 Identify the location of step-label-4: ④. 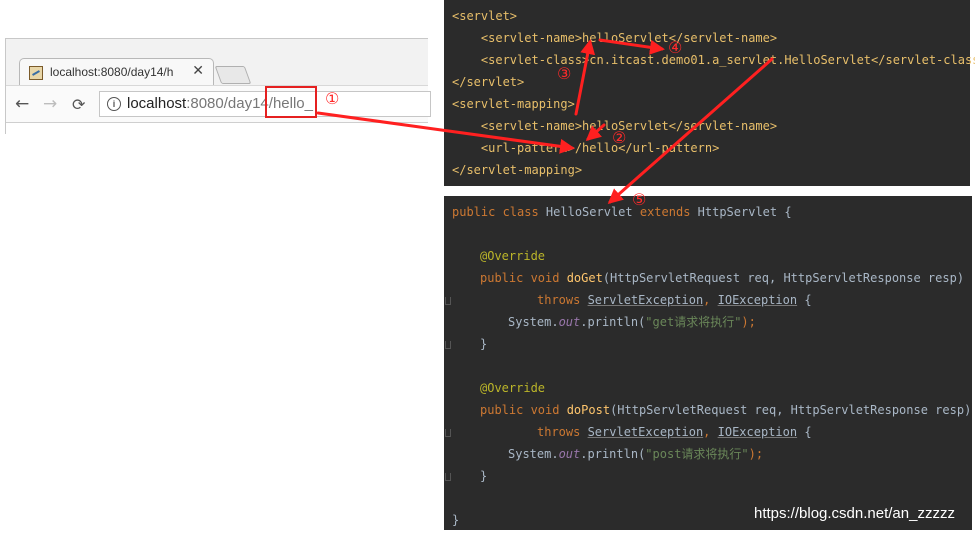
(675, 47).